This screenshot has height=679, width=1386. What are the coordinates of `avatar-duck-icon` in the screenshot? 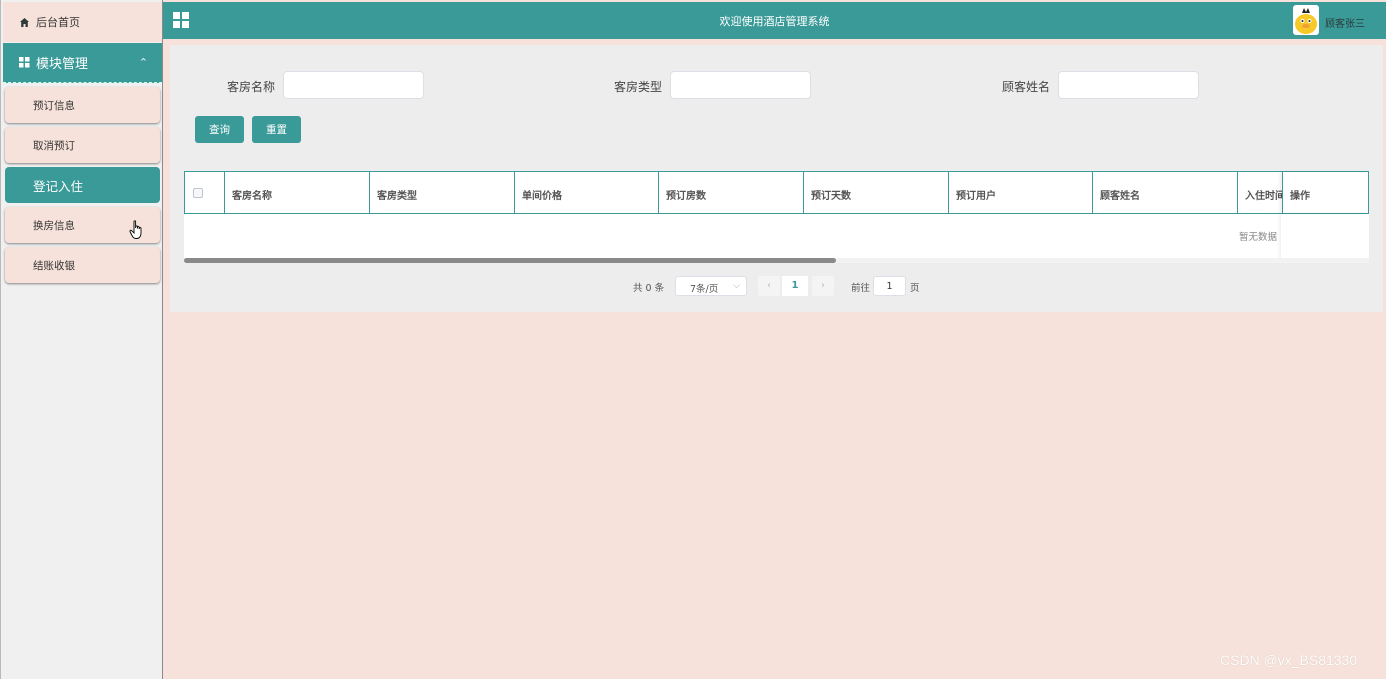 It's located at (1306, 21).